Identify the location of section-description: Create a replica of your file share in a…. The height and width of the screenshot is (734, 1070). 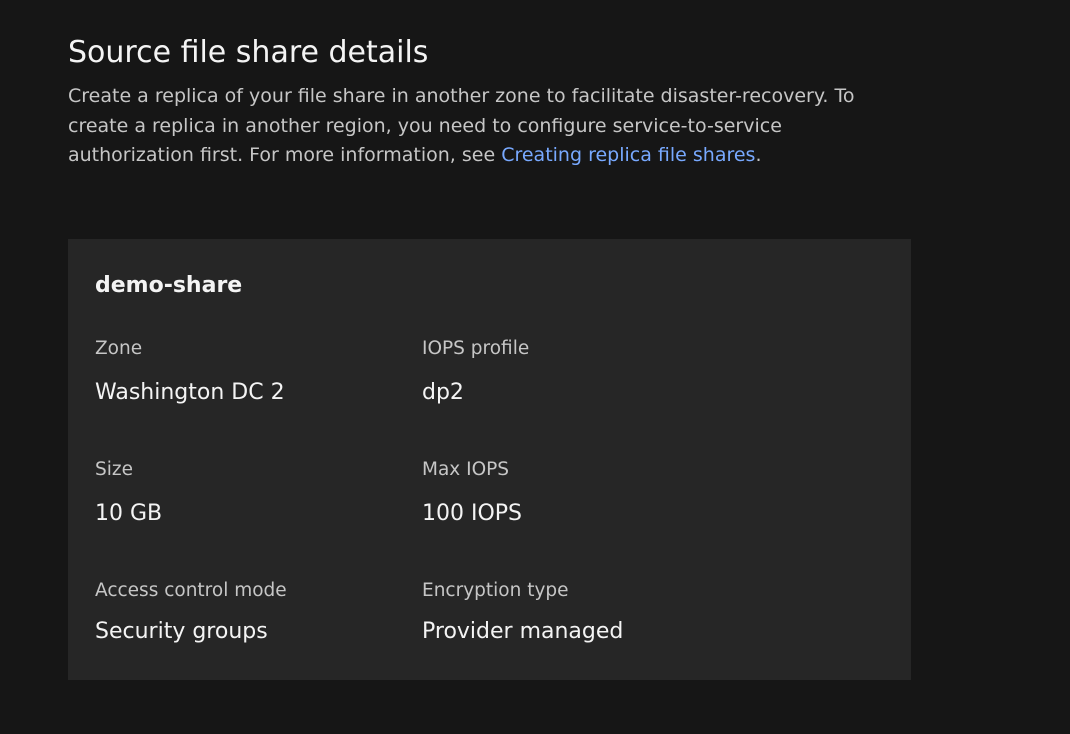
(473, 126).